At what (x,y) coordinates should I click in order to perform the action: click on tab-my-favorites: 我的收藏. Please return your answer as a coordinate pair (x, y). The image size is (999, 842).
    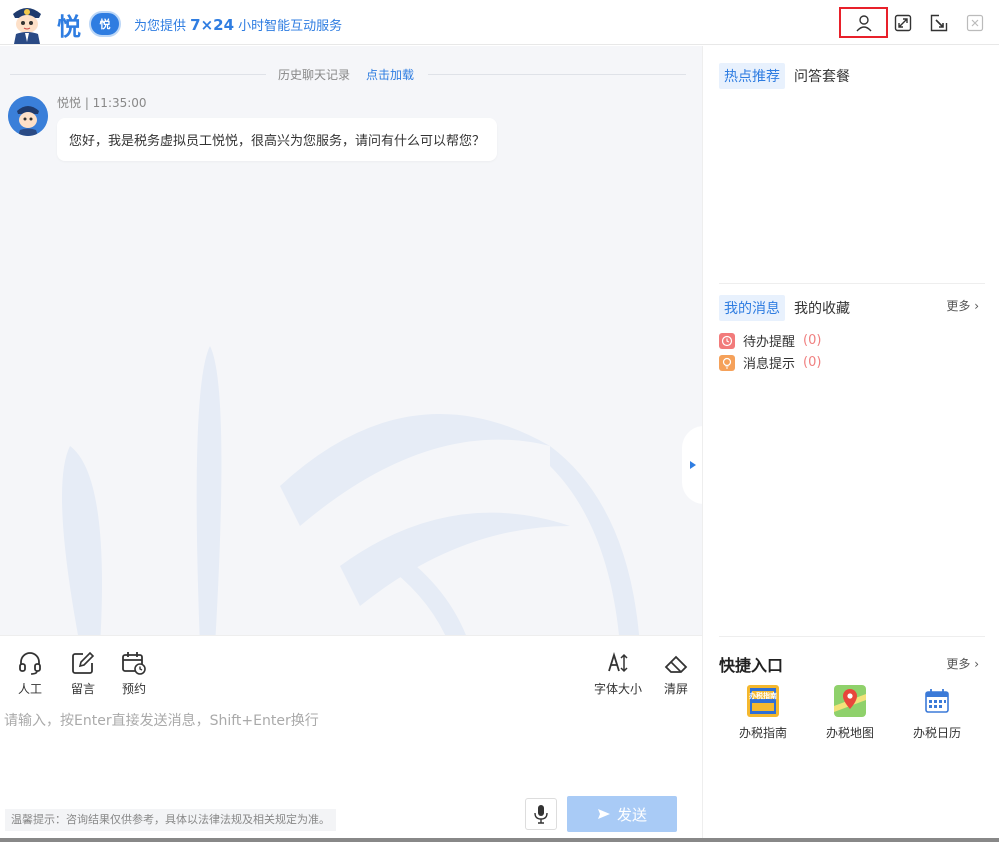
    Looking at the image, I should click on (822, 308).